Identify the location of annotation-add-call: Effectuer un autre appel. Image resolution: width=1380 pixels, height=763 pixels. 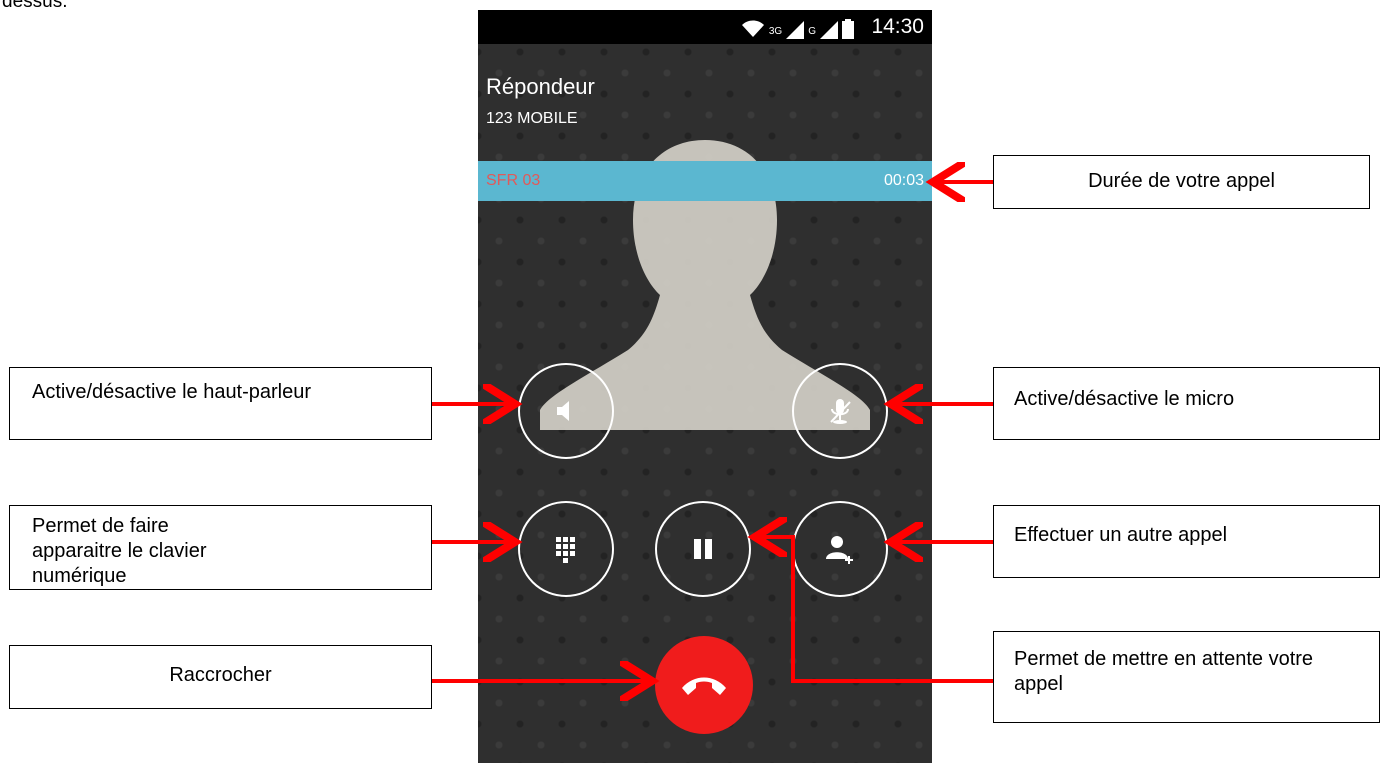
(1186, 541).